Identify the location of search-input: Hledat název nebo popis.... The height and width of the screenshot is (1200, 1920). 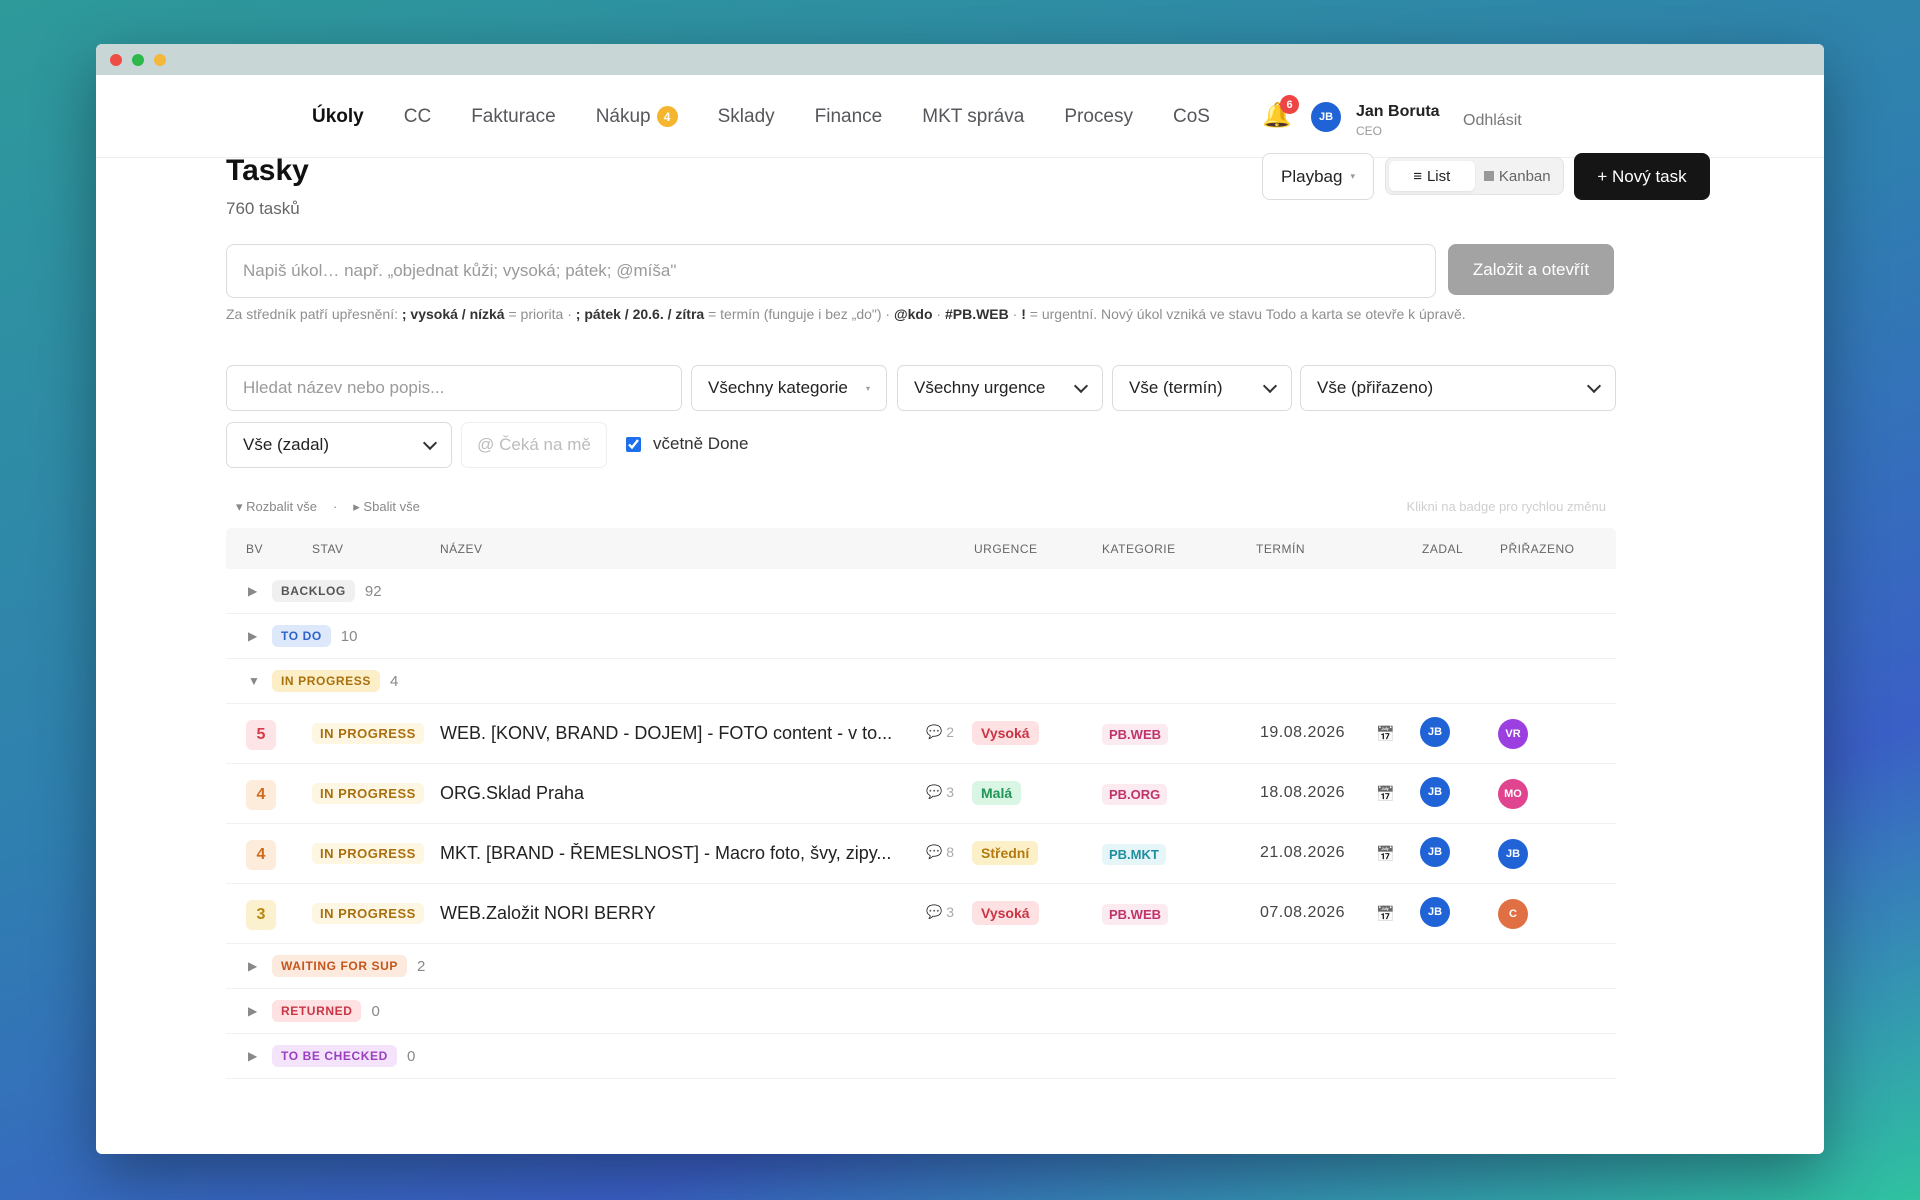
(454, 388).